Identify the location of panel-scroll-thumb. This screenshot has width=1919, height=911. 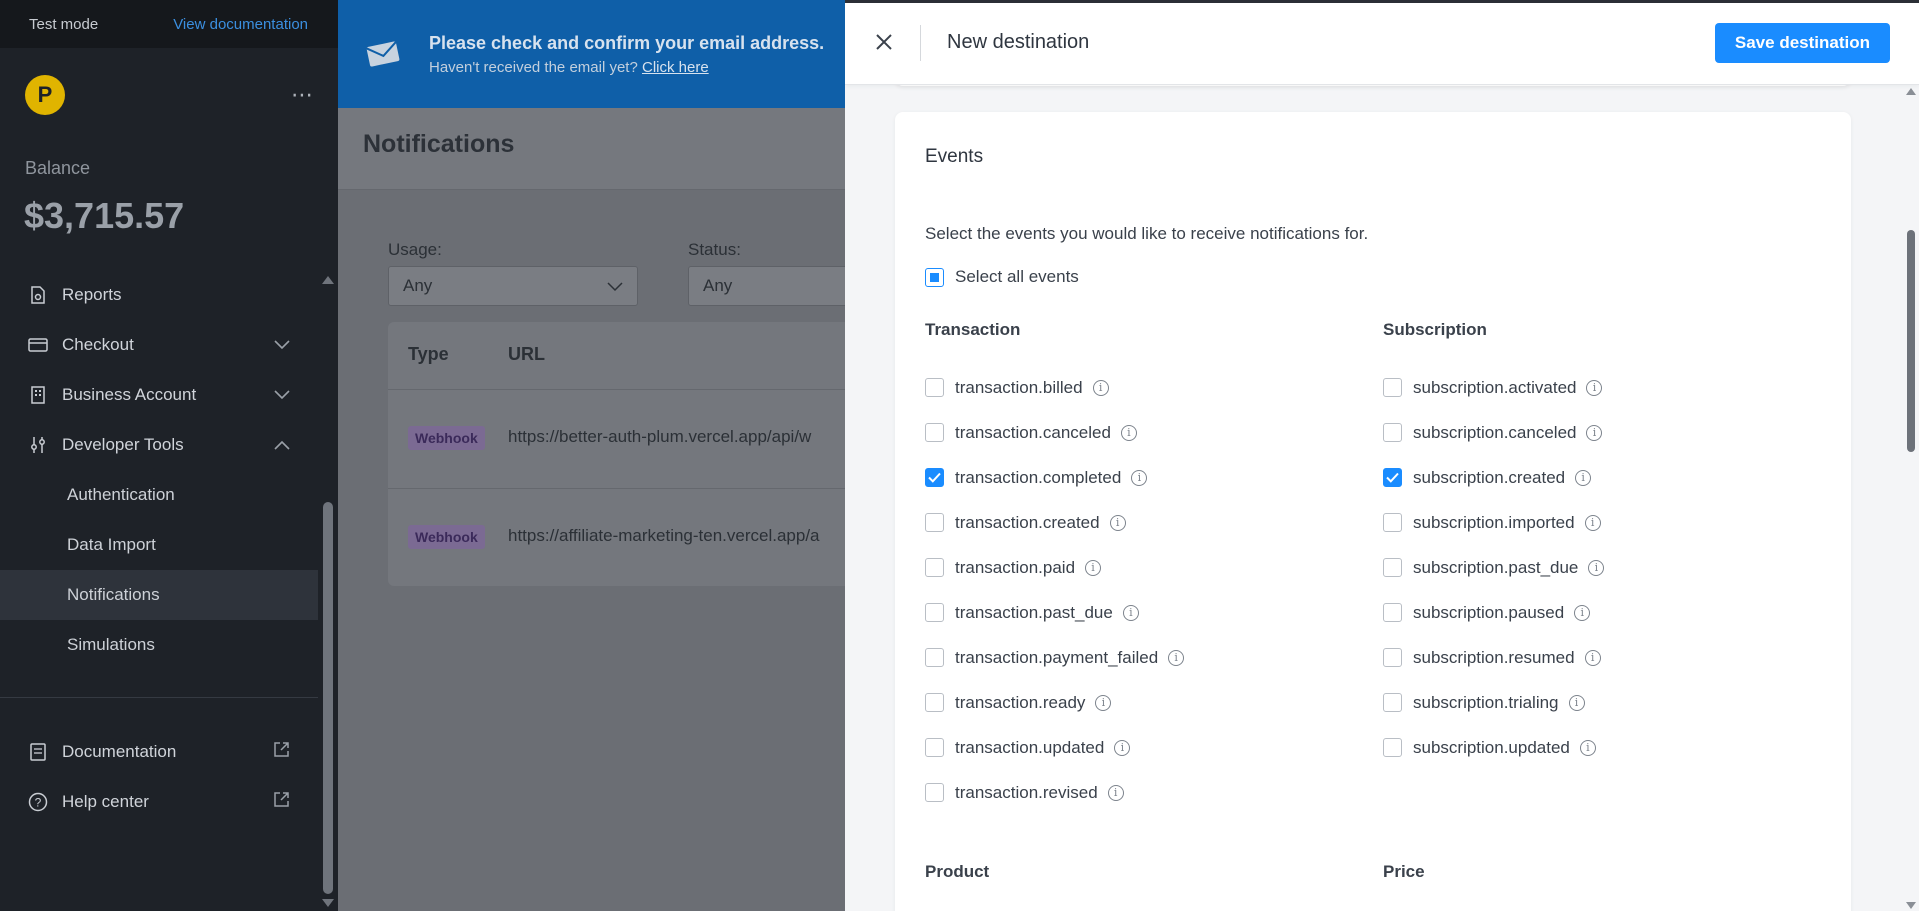
(1911, 341).